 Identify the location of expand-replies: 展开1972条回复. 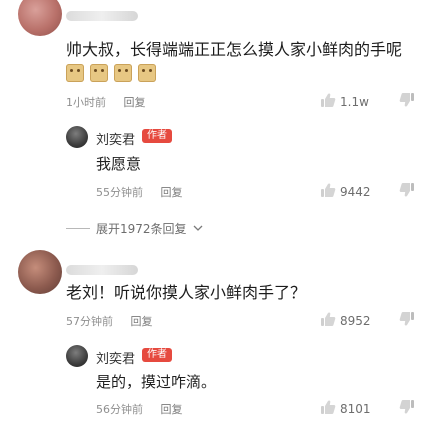
(134, 228).